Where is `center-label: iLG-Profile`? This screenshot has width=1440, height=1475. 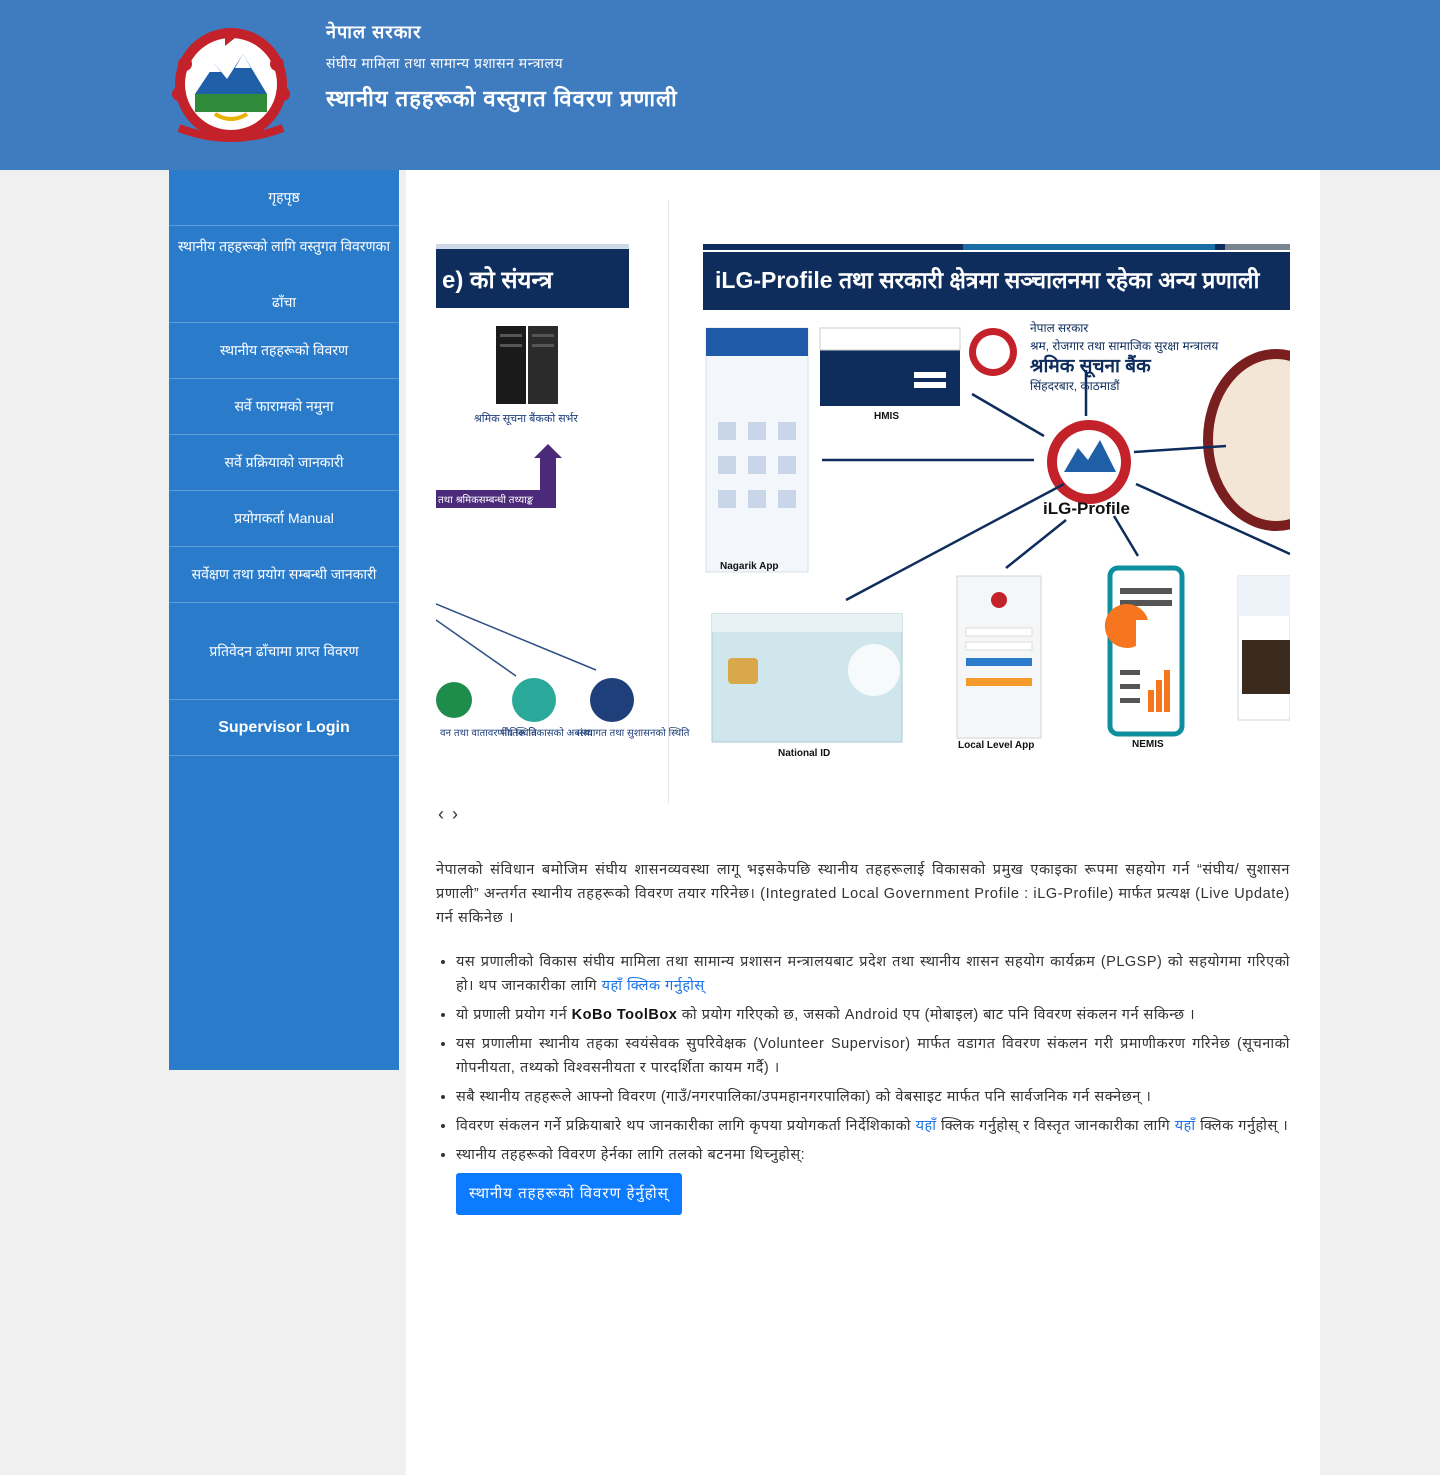 center-label: iLG-Profile is located at coordinates (1086, 508).